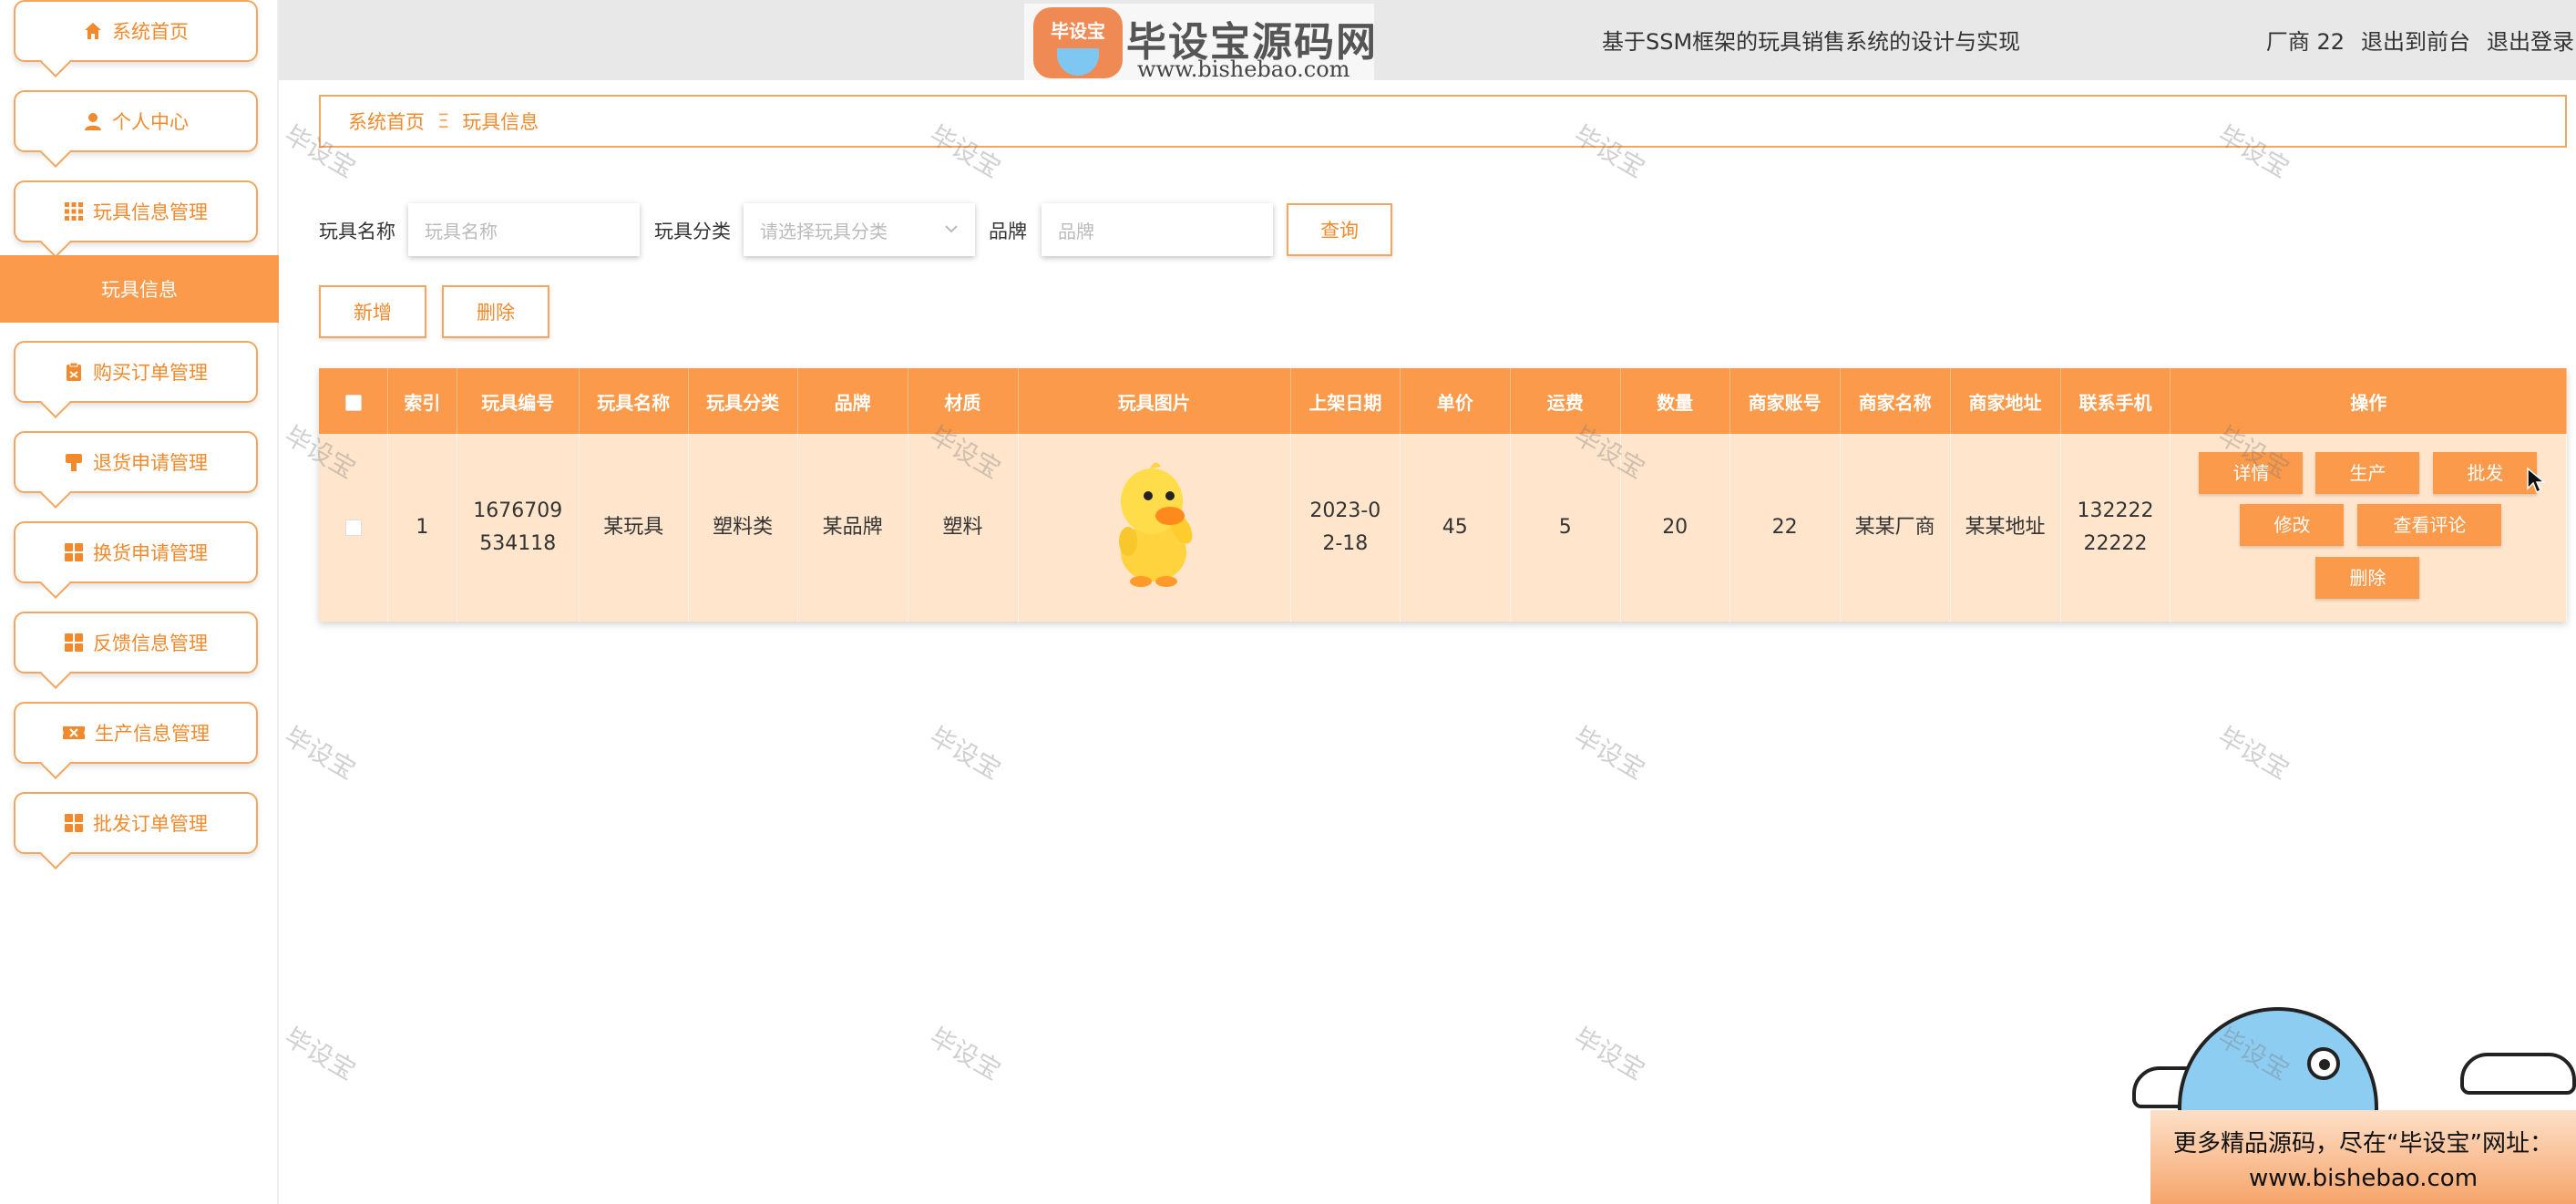  I want to click on select-all-checkbox, so click(353, 403).